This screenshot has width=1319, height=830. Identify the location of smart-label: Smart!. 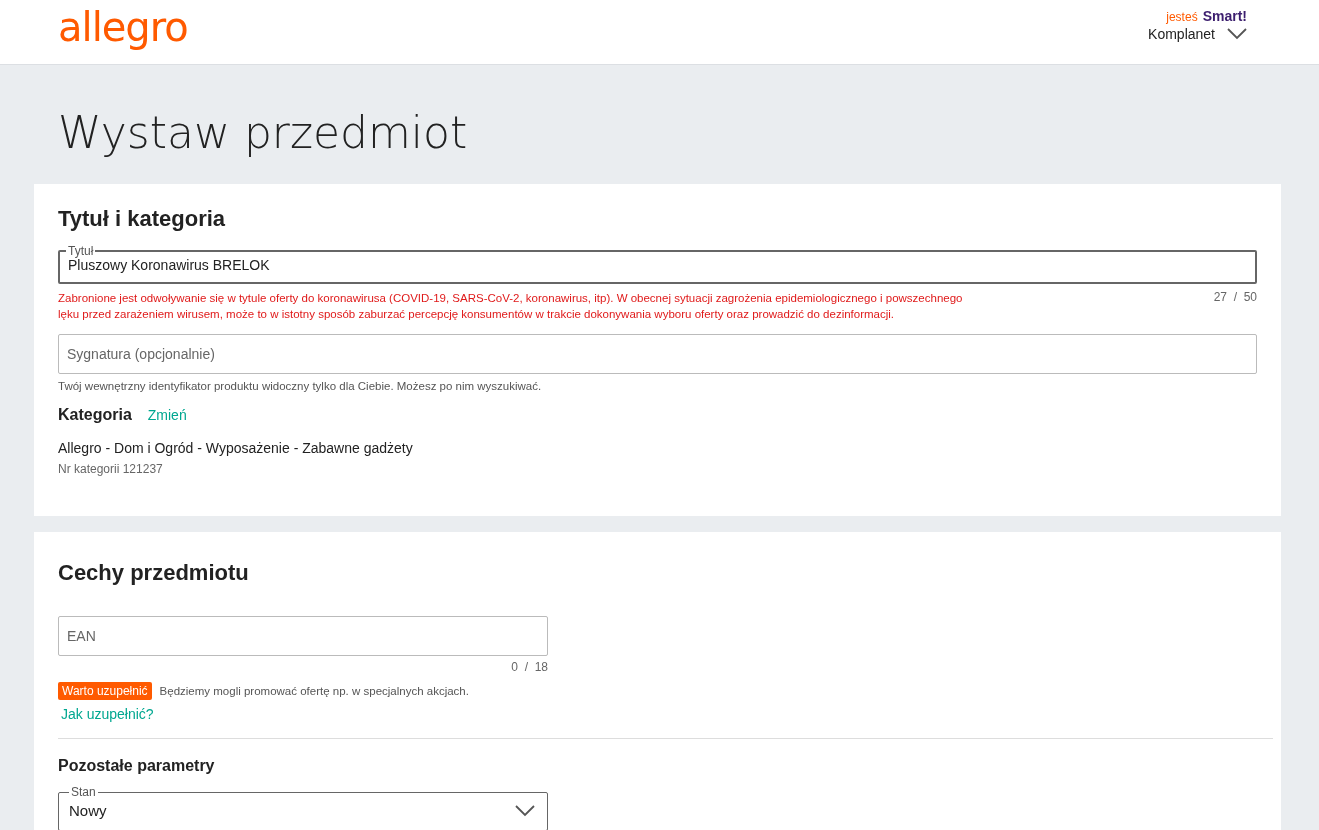
(1224, 16).